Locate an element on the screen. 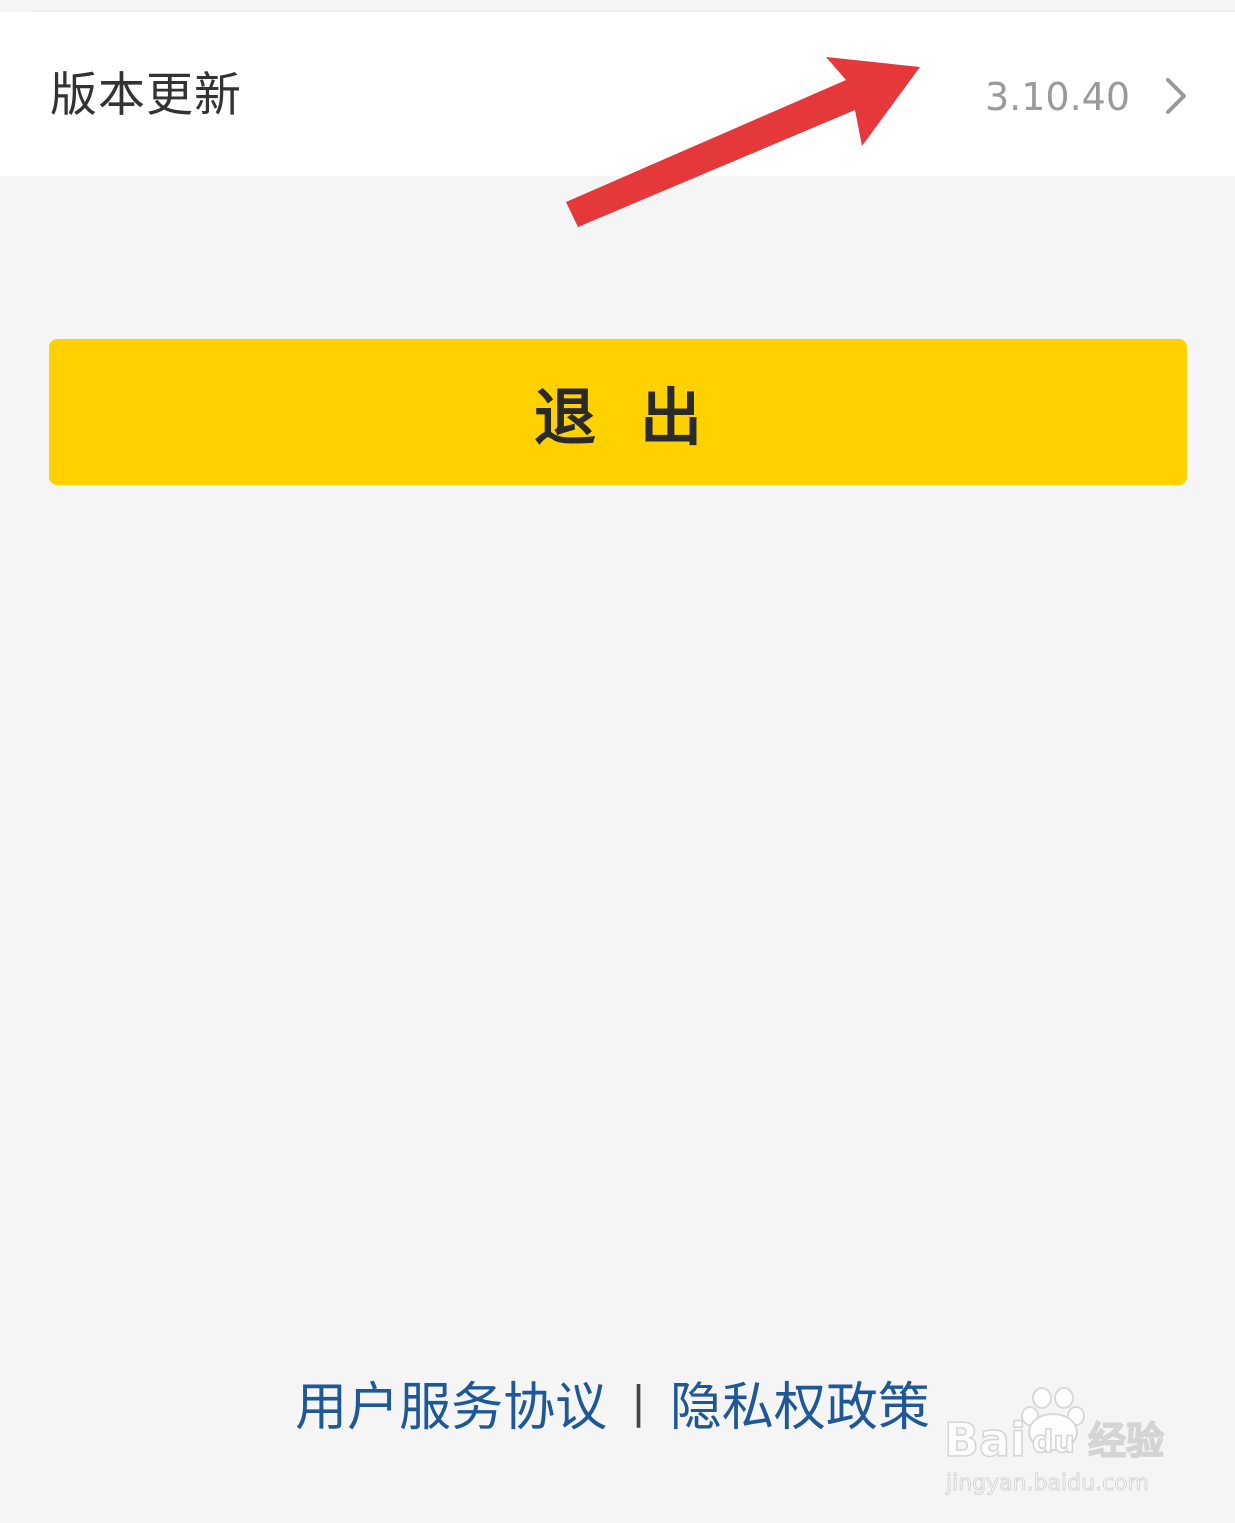 The height and width of the screenshot is (1523, 1235). logout-button: 退出 is located at coordinates (618, 412).